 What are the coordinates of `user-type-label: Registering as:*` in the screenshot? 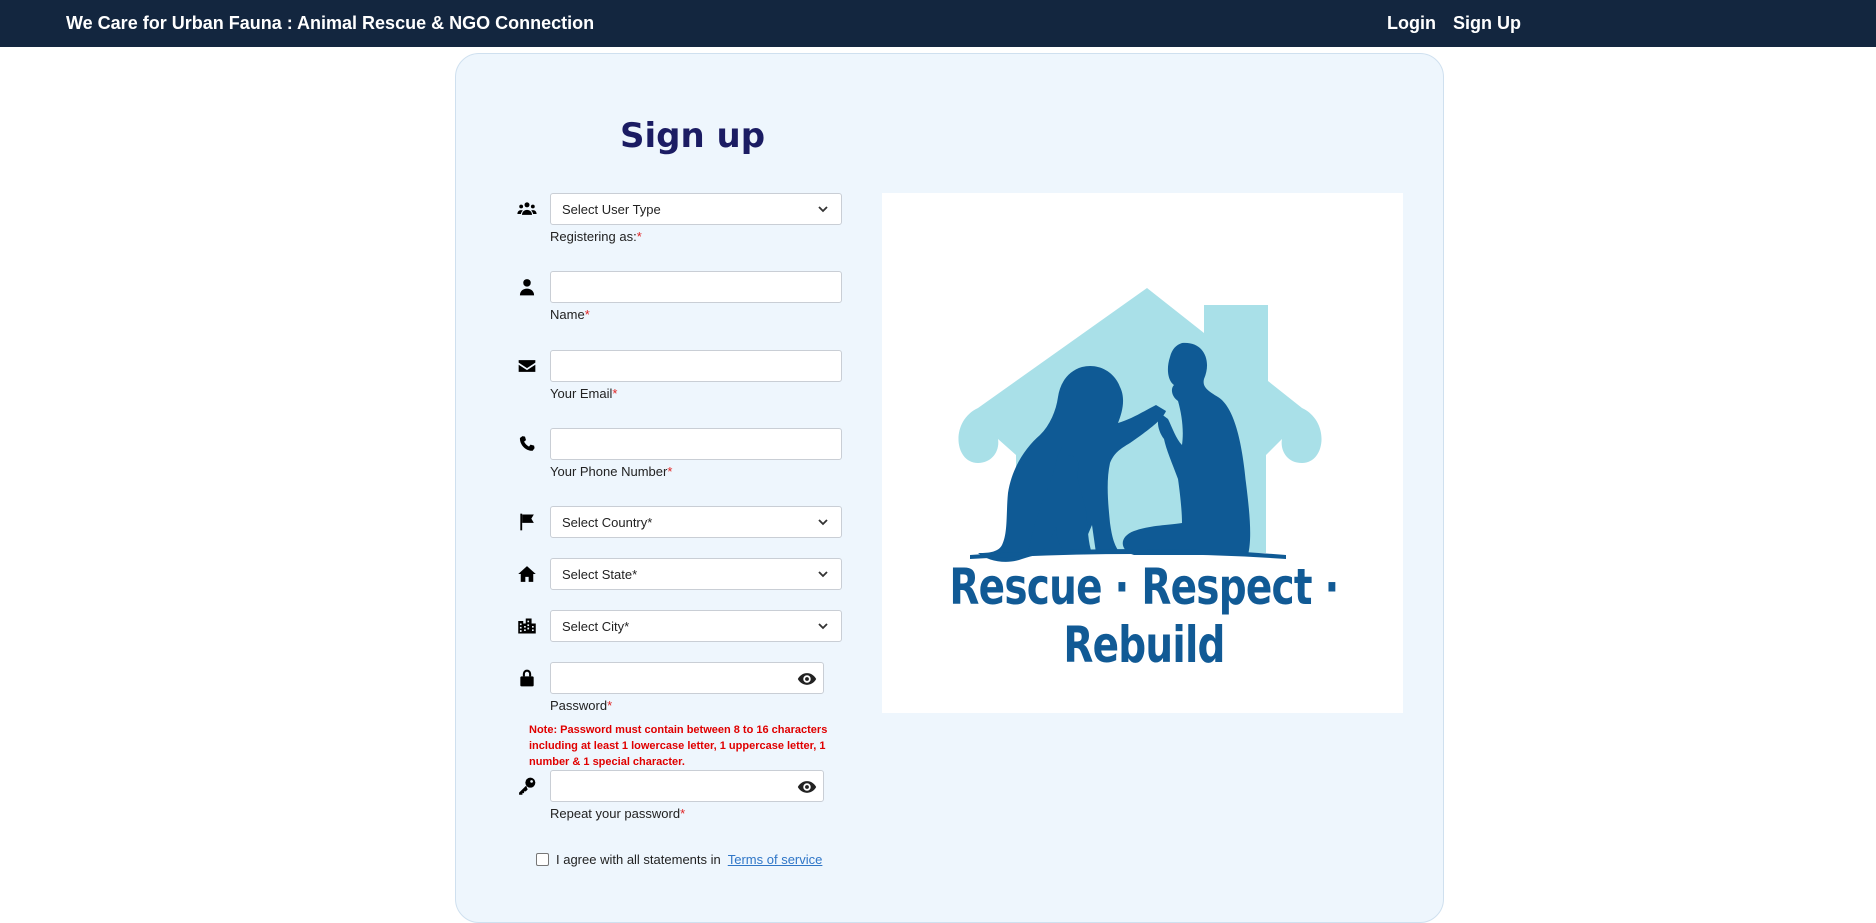 It's located at (596, 236).